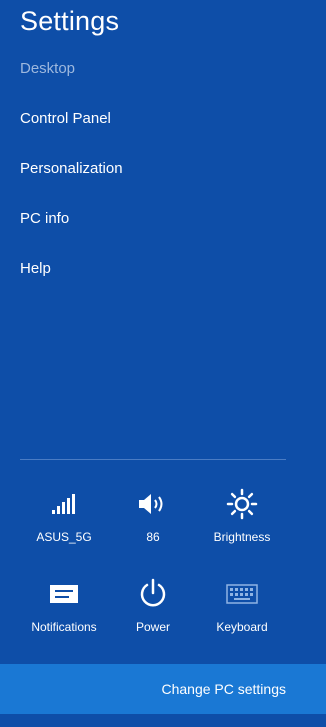 This screenshot has height=727, width=326. I want to click on menu-item-control-panel: Control Panel, so click(71, 133).